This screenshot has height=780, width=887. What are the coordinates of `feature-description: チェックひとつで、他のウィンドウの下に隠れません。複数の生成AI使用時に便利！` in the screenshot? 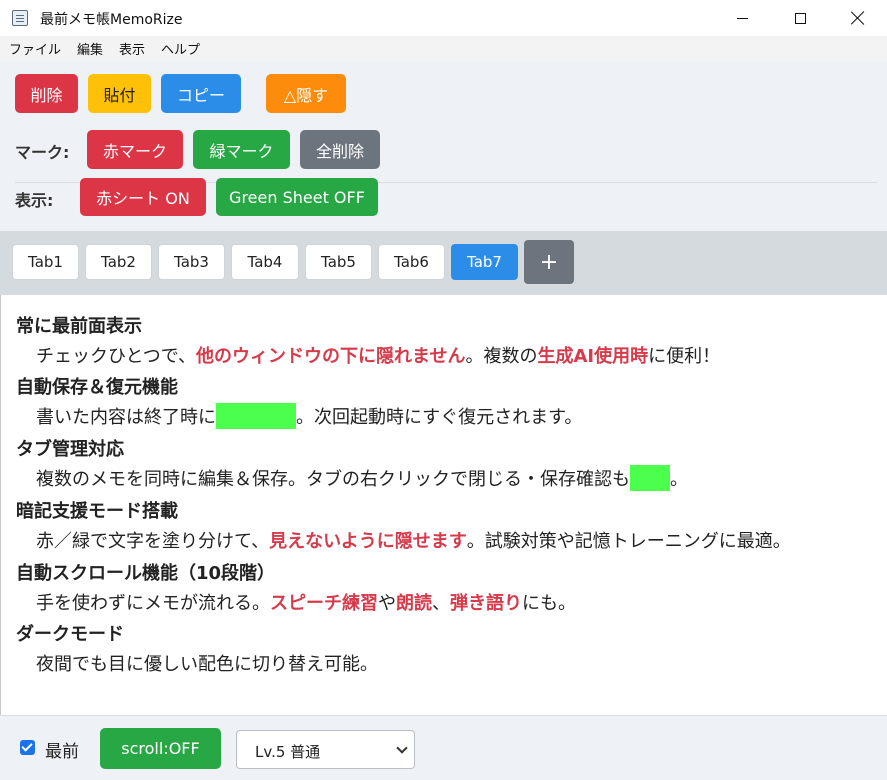 It's located at (378, 355).